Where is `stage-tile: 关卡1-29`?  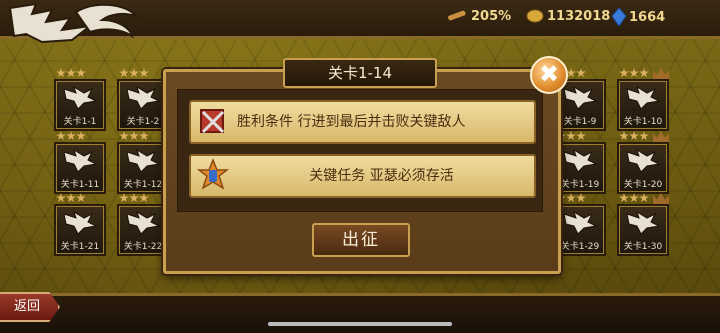 stage-tile: 关卡1-29 is located at coordinates (580, 230).